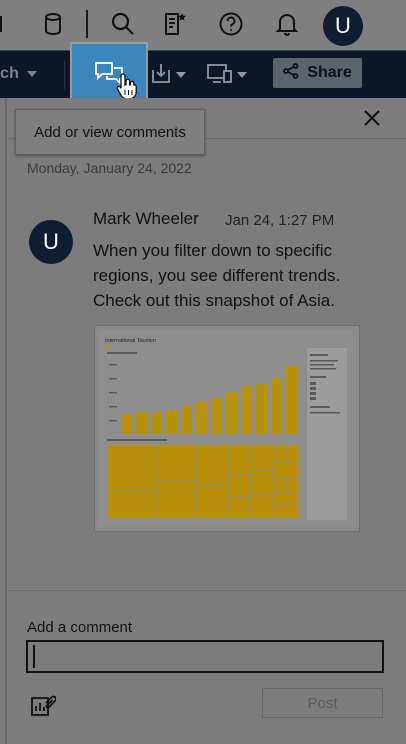 The image size is (406, 744). I want to click on comment-date-heading: Monday, January 24, 2022, so click(109, 168).